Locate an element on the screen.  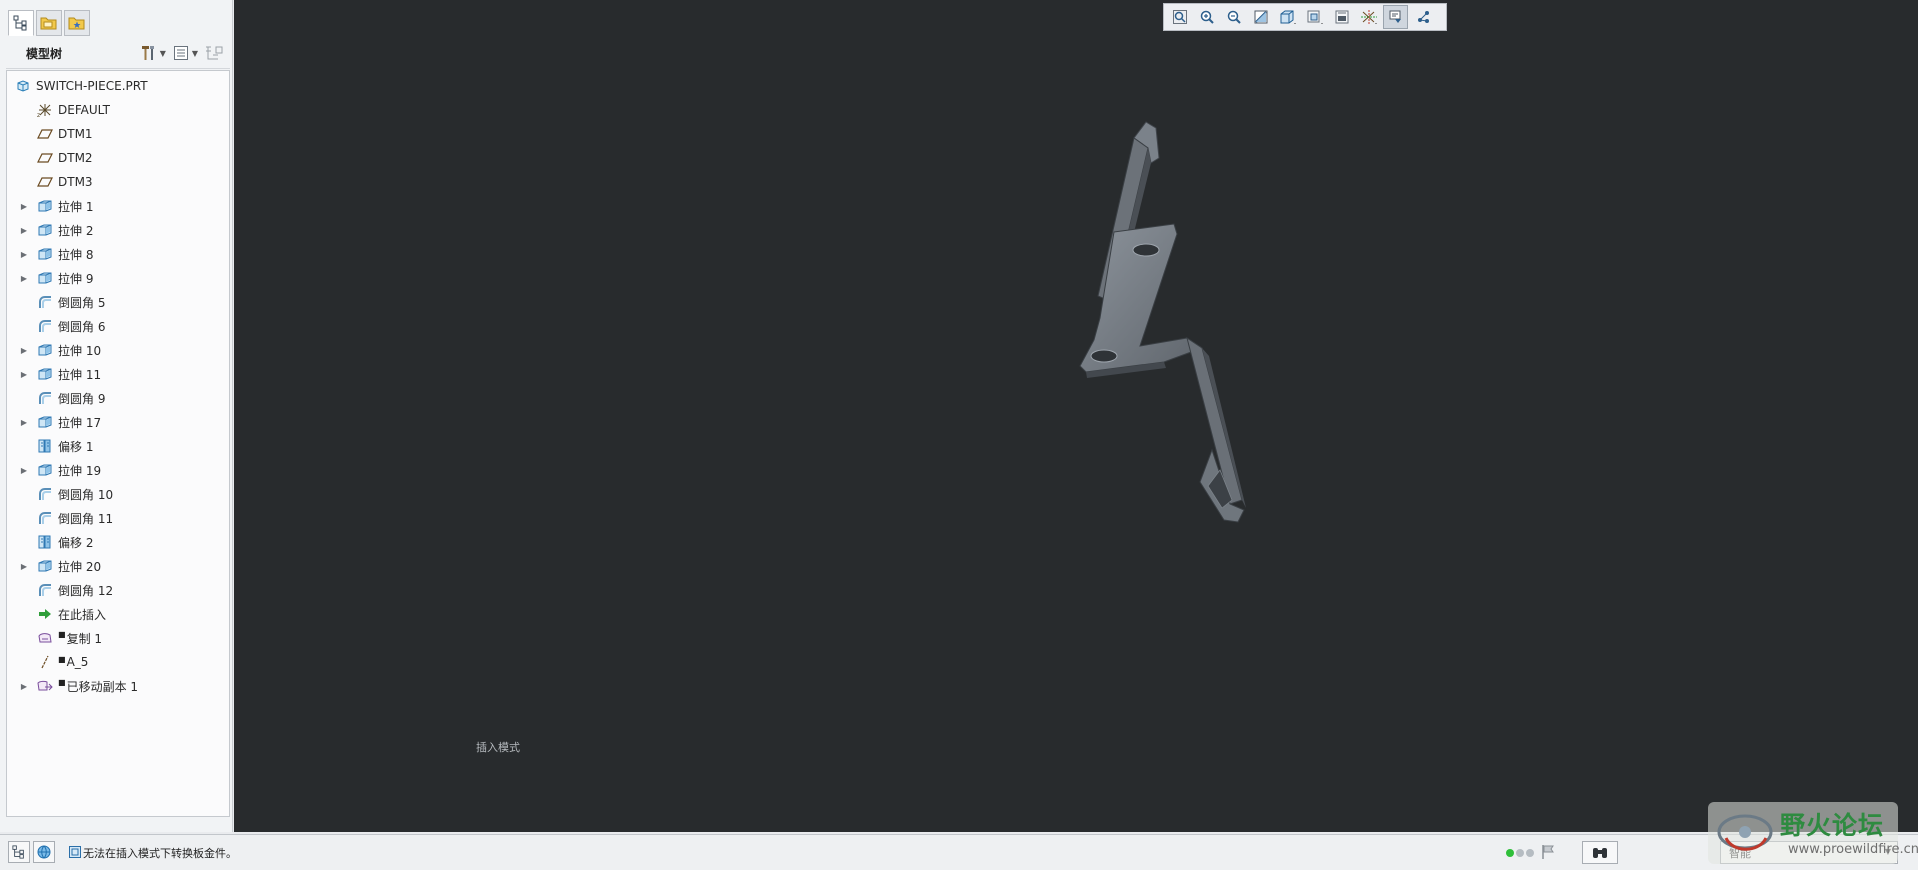
find-button is located at coordinates (1600, 852).